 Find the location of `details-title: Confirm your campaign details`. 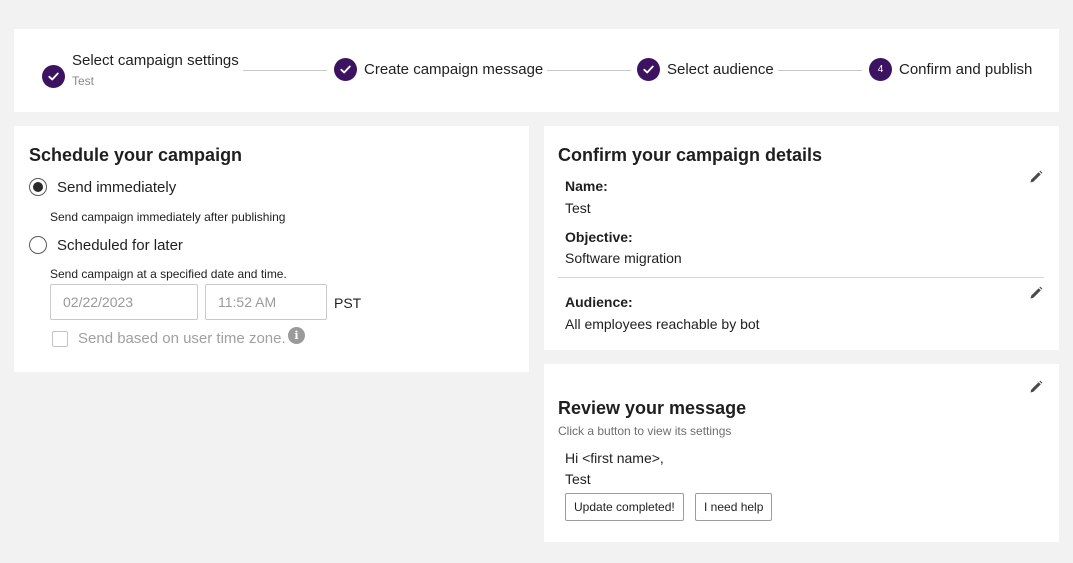

details-title: Confirm your campaign details is located at coordinates (690, 155).